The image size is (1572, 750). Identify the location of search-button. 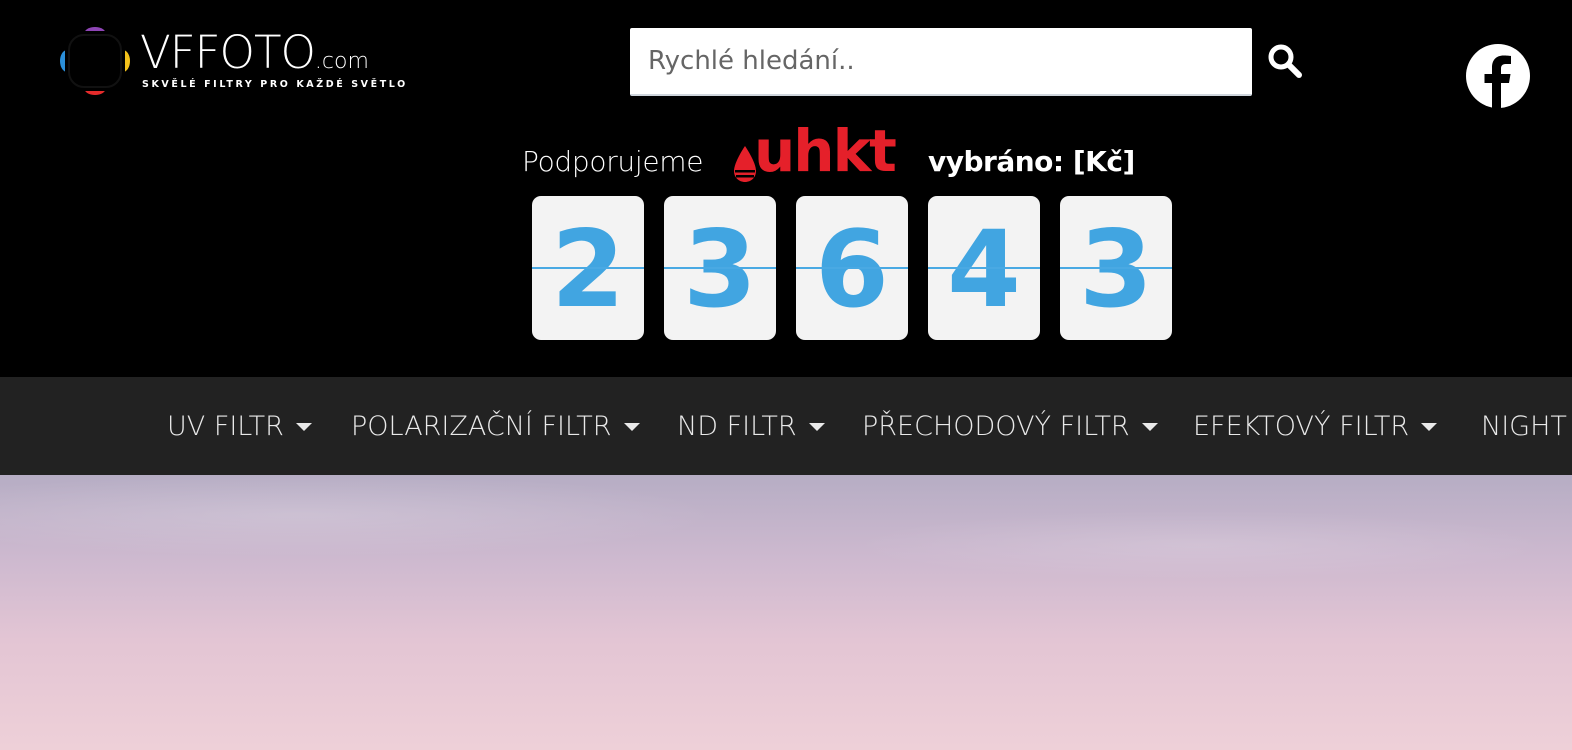
(1285, 61).